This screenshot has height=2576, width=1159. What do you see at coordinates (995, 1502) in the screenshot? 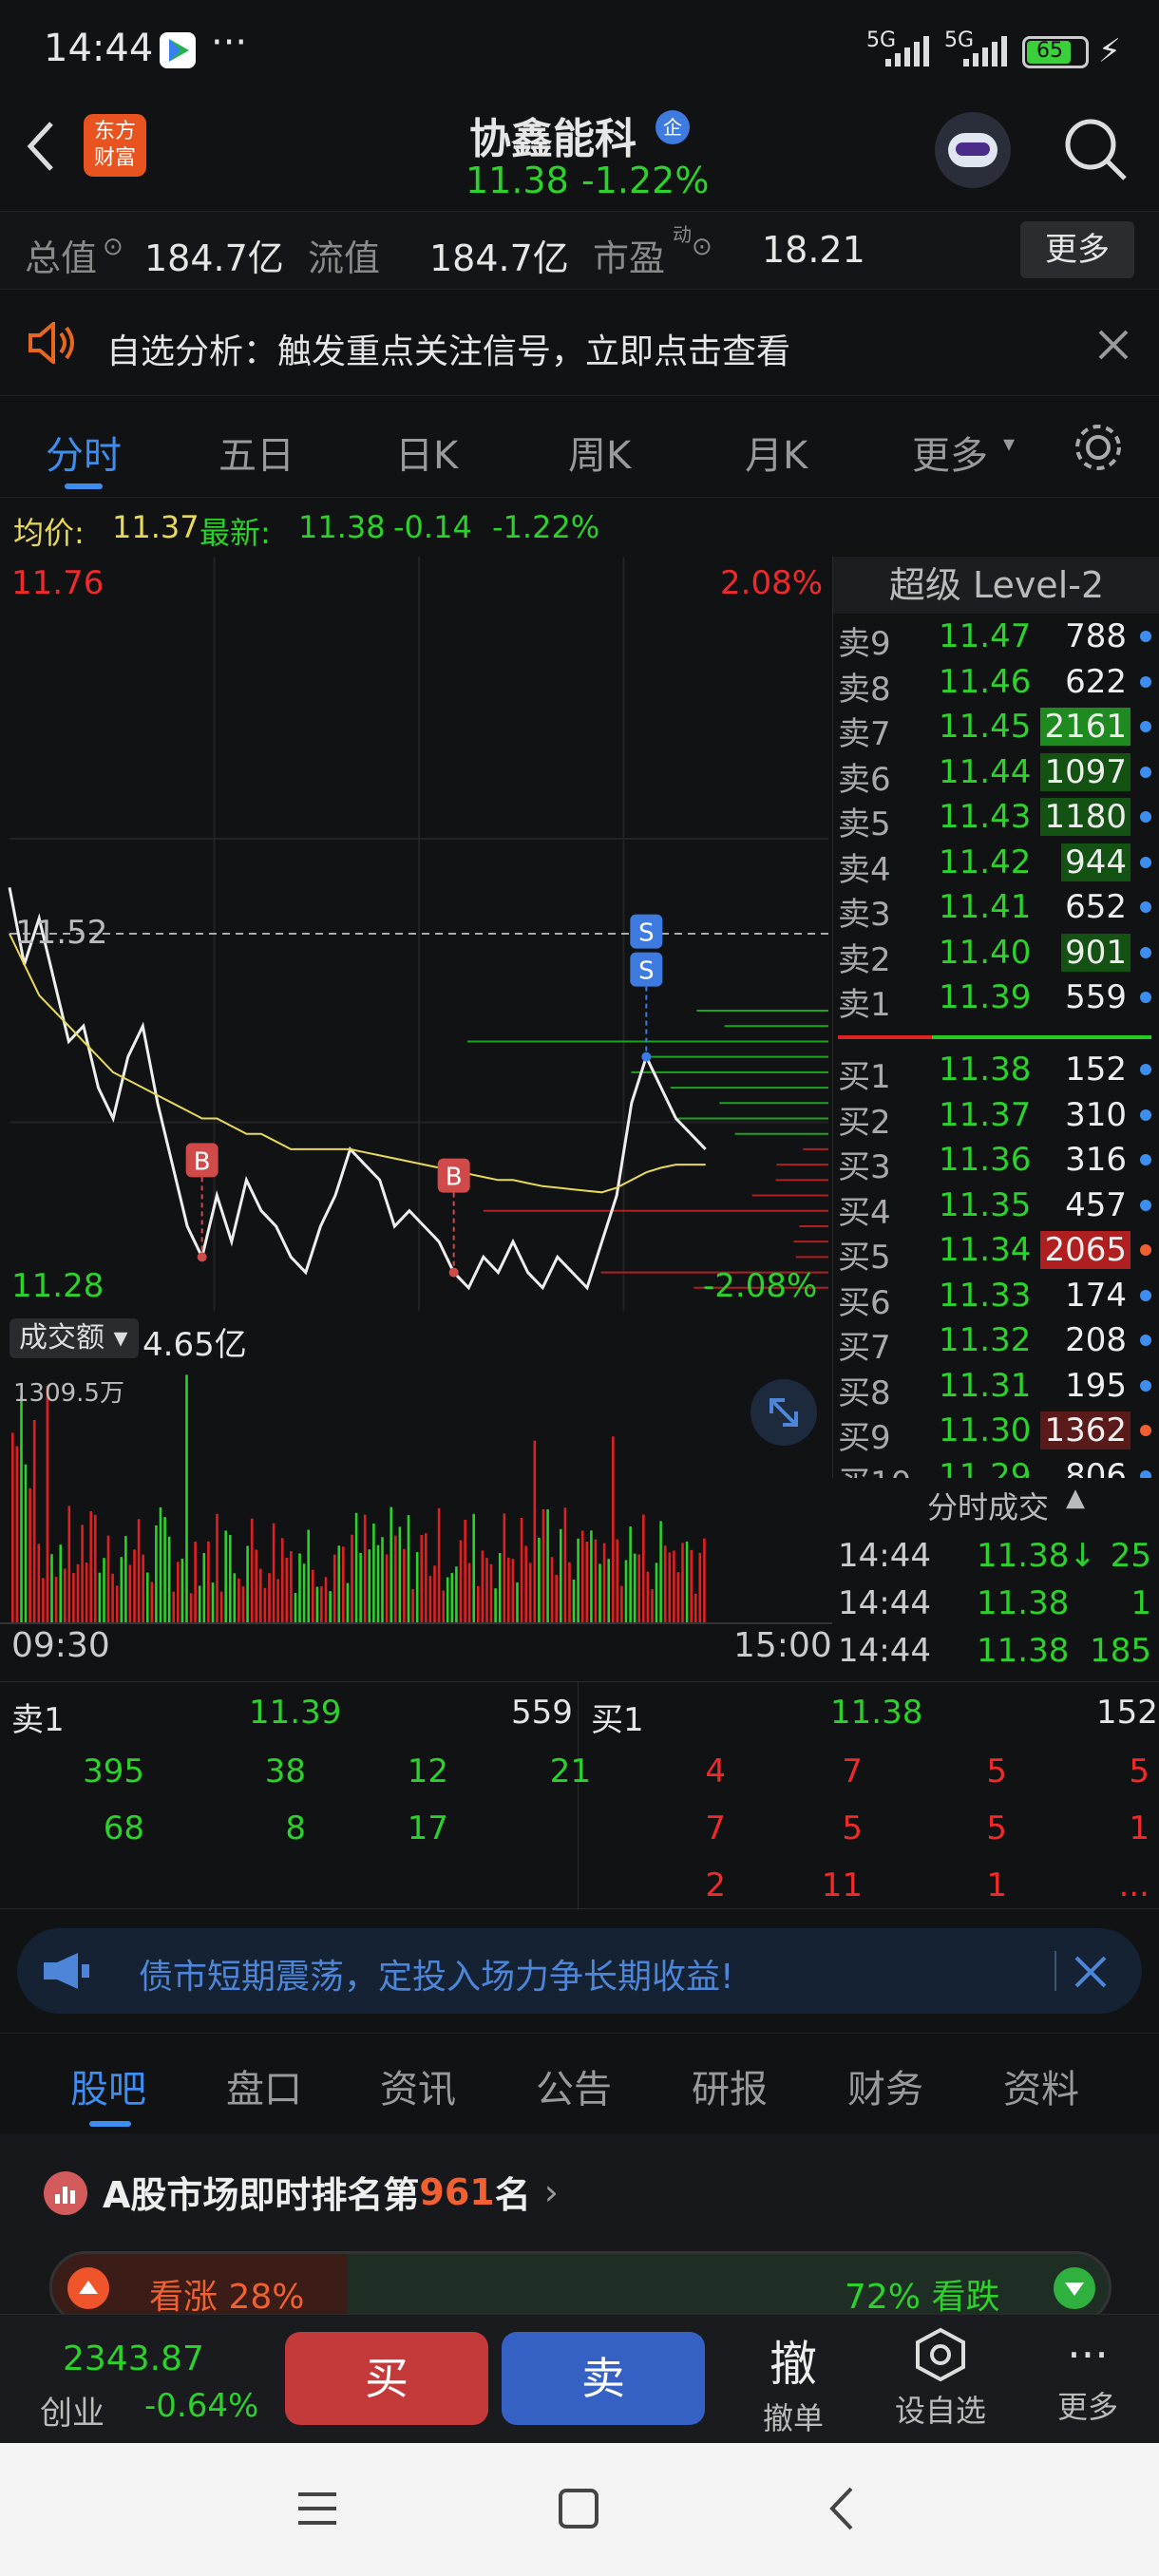
I see `ticks-header: 分时成交 ▲` at bounding box center [995, 1502].